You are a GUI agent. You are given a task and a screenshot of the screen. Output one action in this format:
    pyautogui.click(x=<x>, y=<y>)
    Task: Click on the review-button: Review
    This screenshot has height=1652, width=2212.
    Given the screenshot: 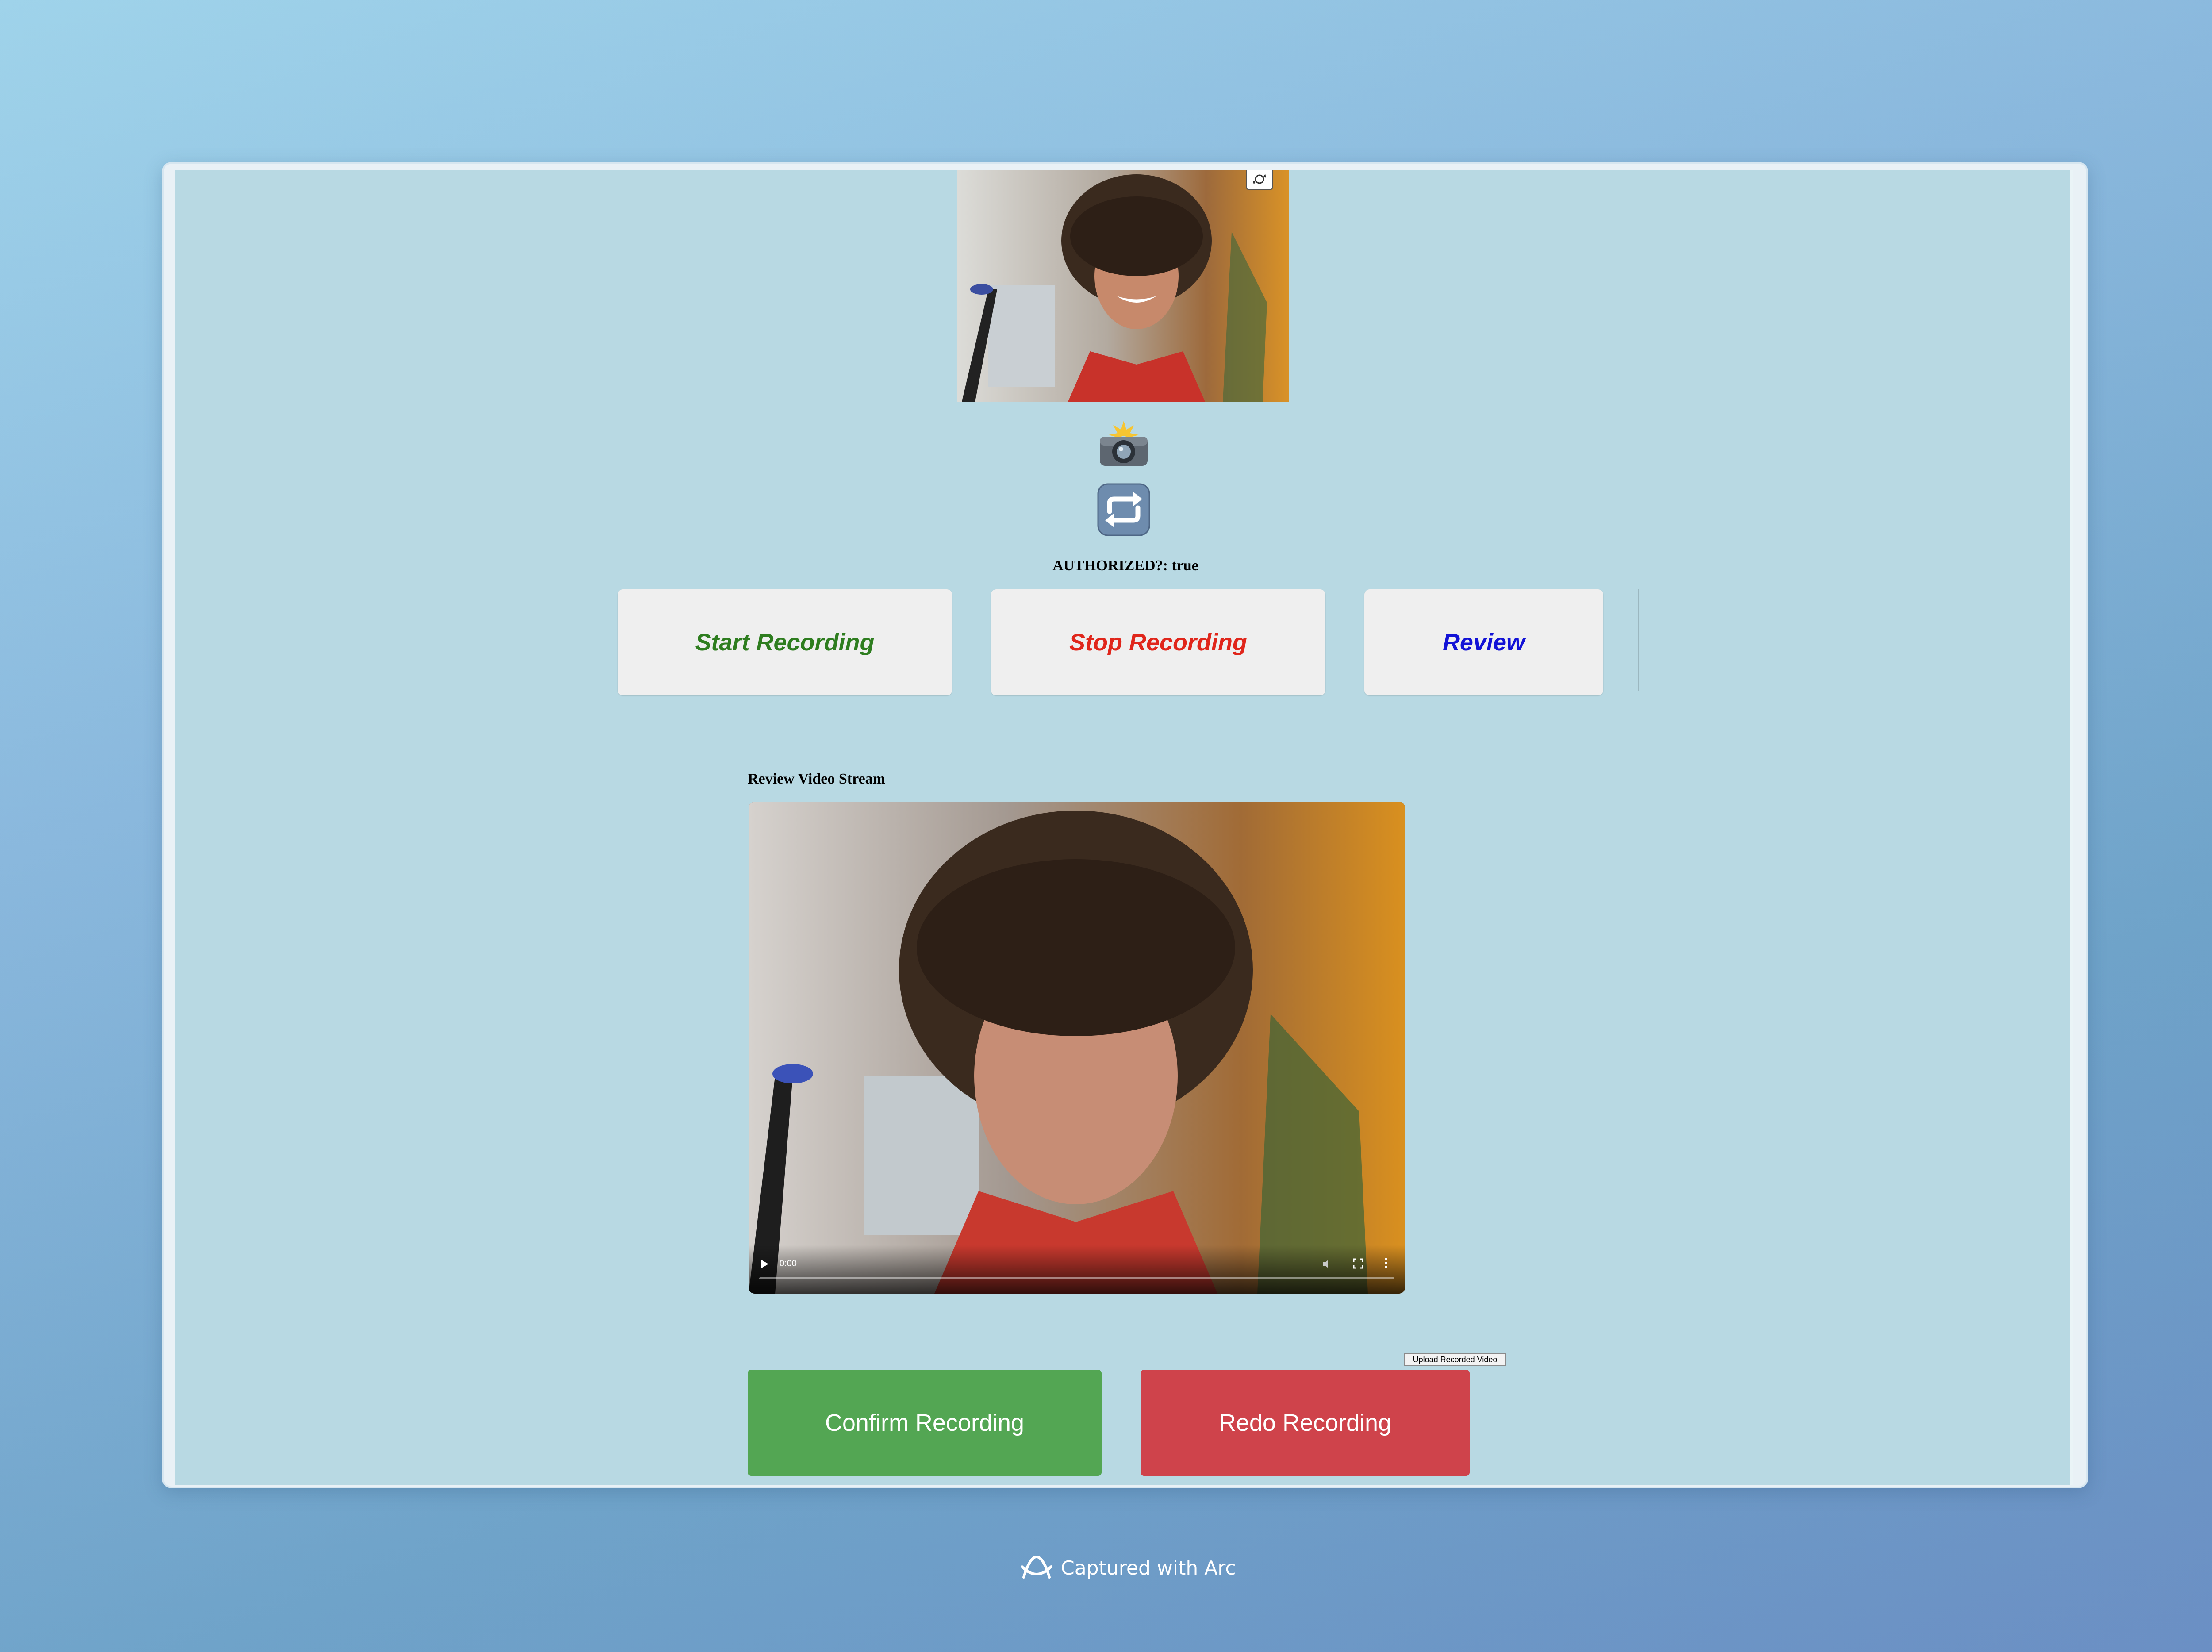 What is the action you would take?
    pyautogui.click(x=1484, y=642)
    